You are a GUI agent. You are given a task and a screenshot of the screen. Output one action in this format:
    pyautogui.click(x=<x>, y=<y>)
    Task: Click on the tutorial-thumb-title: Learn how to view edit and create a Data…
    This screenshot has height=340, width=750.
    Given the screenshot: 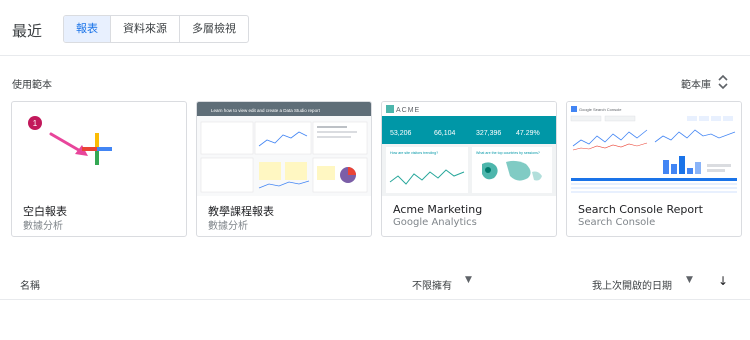 What is the action you would take?
    pyautogui.click(x=266, y=110)
    